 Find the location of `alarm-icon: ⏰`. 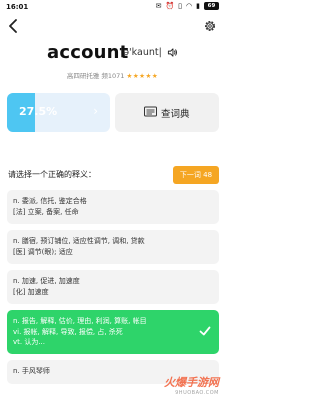

alarm-icon: ⏰ is located at coordinates (170, 6).